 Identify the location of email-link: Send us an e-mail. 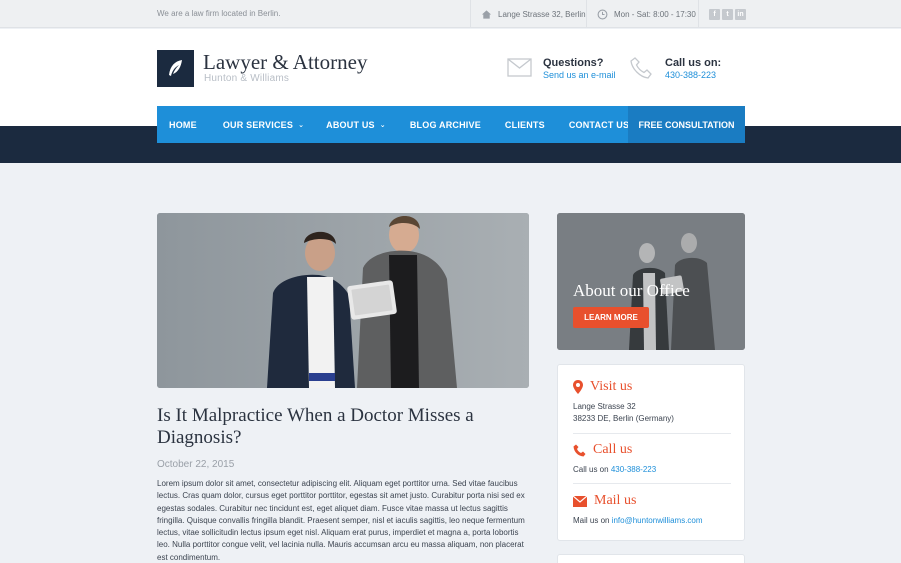
(579, 75).